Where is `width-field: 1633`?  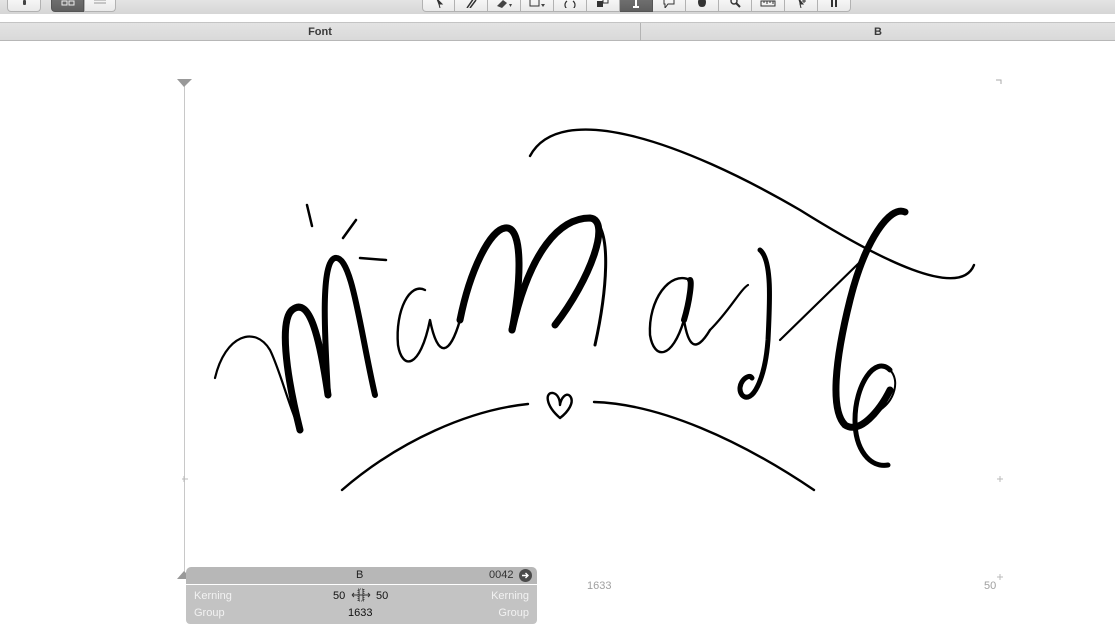 width-field: 1633 is located at coordinates (360, 613).